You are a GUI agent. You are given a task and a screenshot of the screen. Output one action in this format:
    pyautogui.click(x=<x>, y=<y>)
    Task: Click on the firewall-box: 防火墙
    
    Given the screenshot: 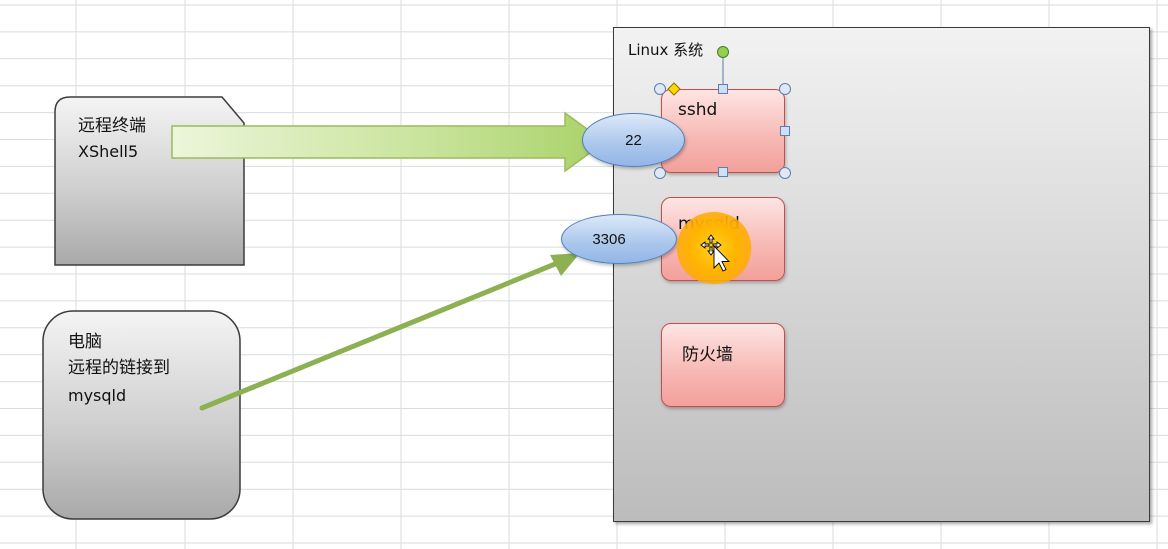 What is the action you would take?
    pyautogui.click(x=723, y=365)
    